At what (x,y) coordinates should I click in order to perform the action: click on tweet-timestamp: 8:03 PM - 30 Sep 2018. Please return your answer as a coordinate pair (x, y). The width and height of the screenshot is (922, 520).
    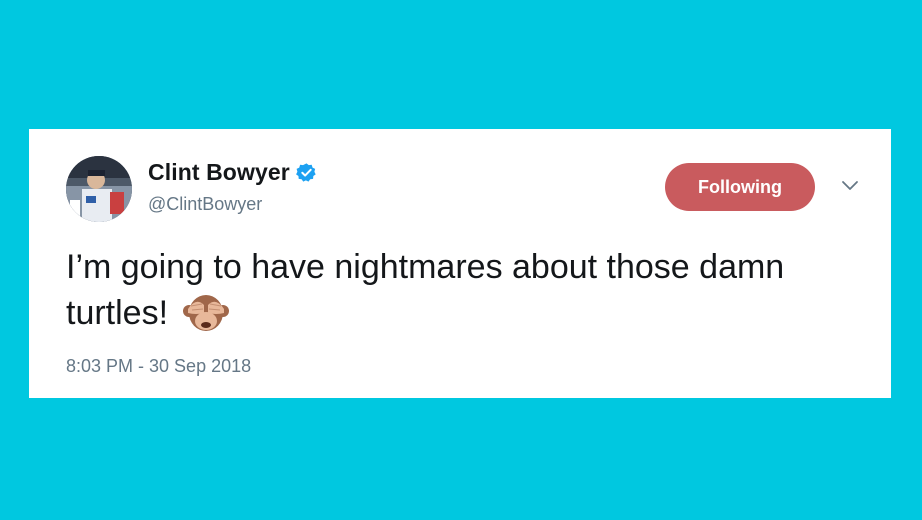
    Looking at the image, I should click on (158, 366).